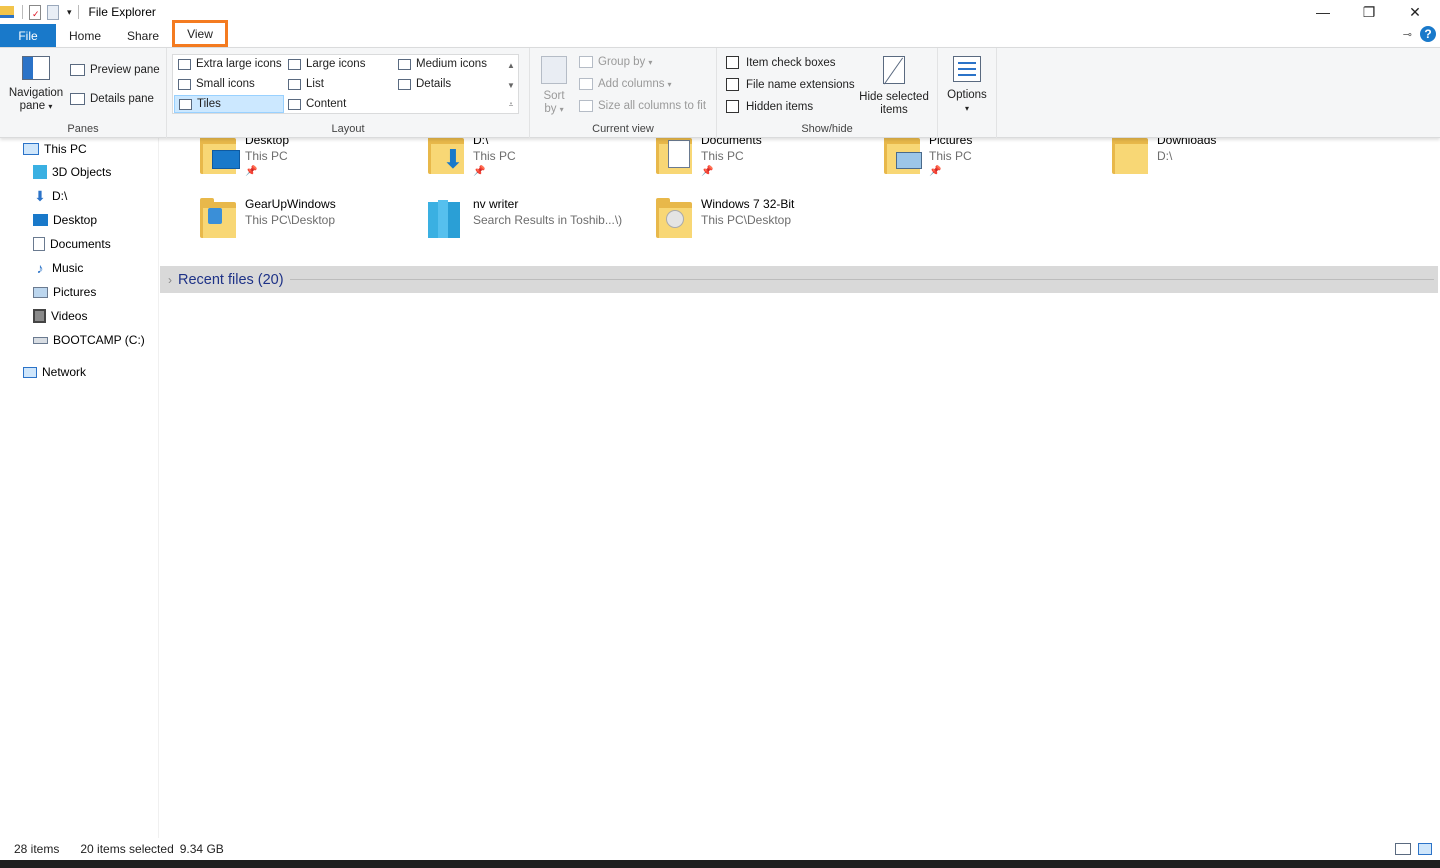 This screenshot has height=868, width=1440. Describe the element at coordinates (315, 84) in the screenshot. I see `layout-label: List` at that location.